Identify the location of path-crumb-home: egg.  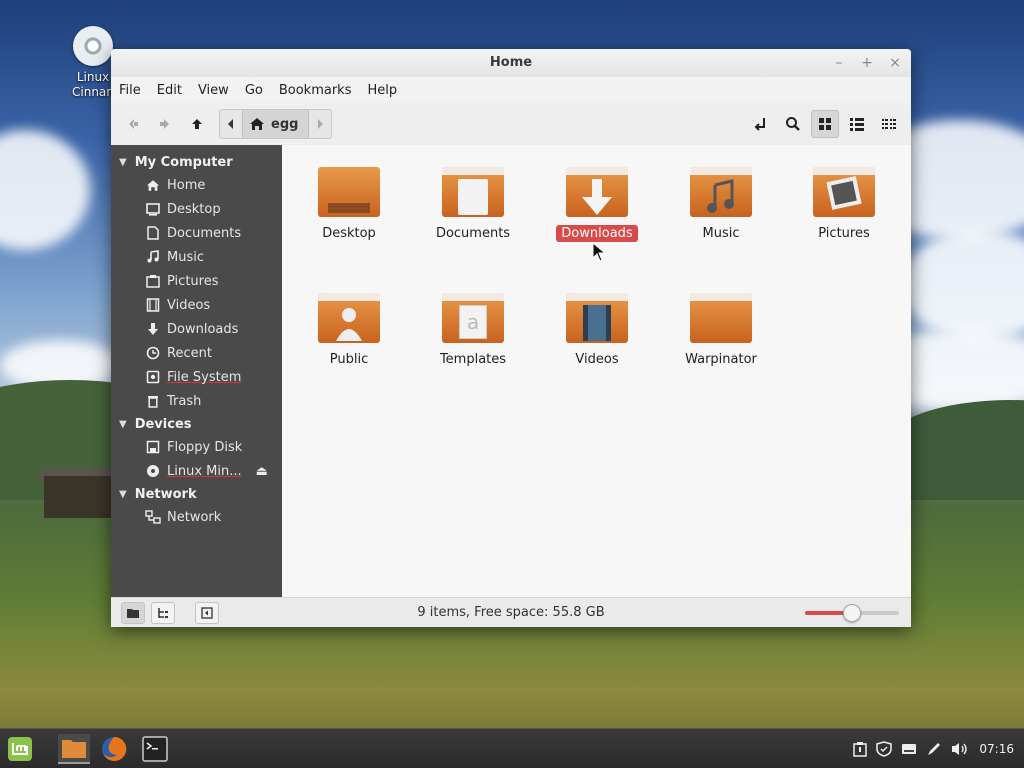
(276, 124).